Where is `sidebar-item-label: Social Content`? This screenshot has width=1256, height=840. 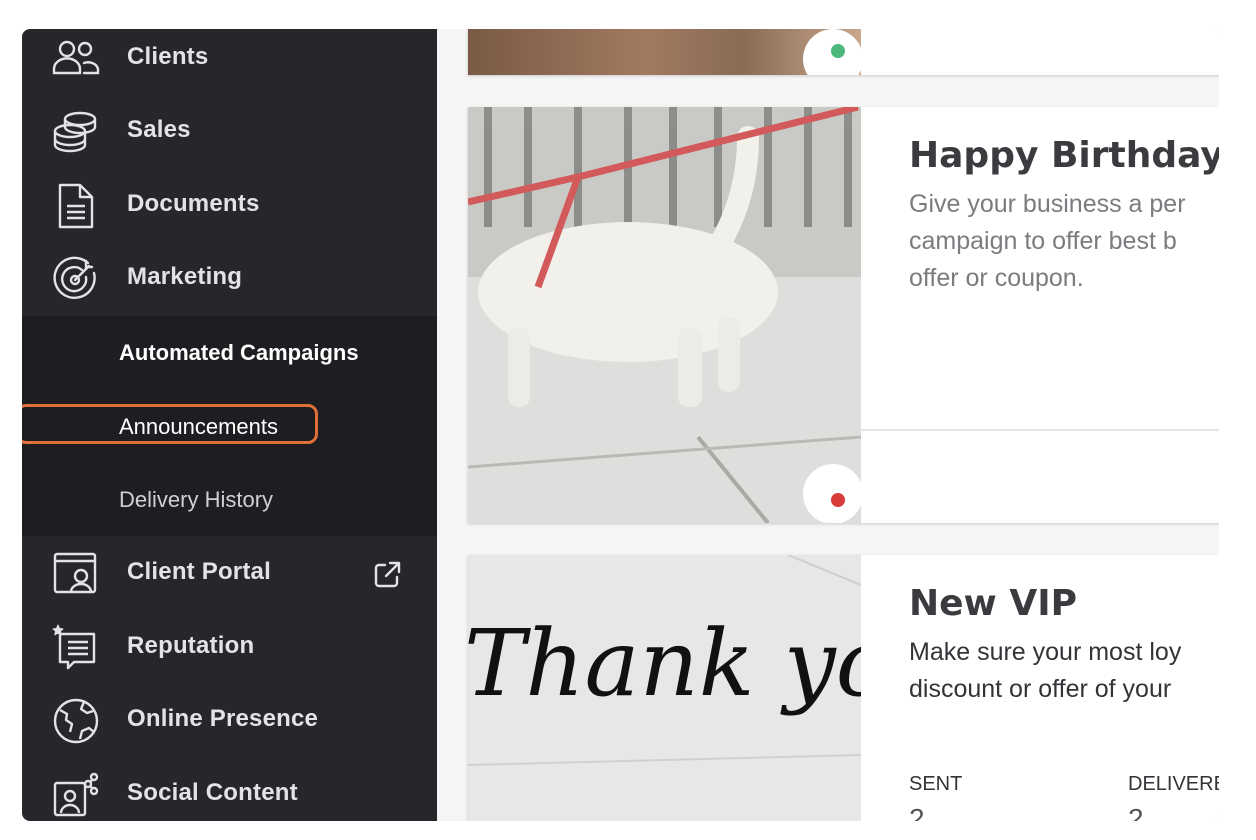 sidebar-item-label: Social Content is located at coordinates (212, 792).